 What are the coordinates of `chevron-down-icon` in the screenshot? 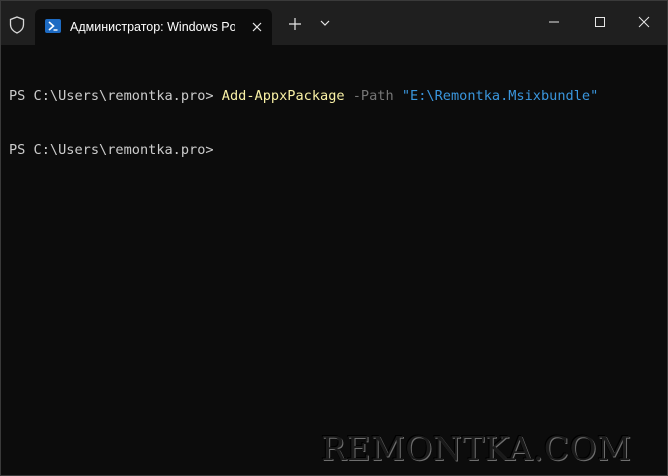 It's located at (325, 23).